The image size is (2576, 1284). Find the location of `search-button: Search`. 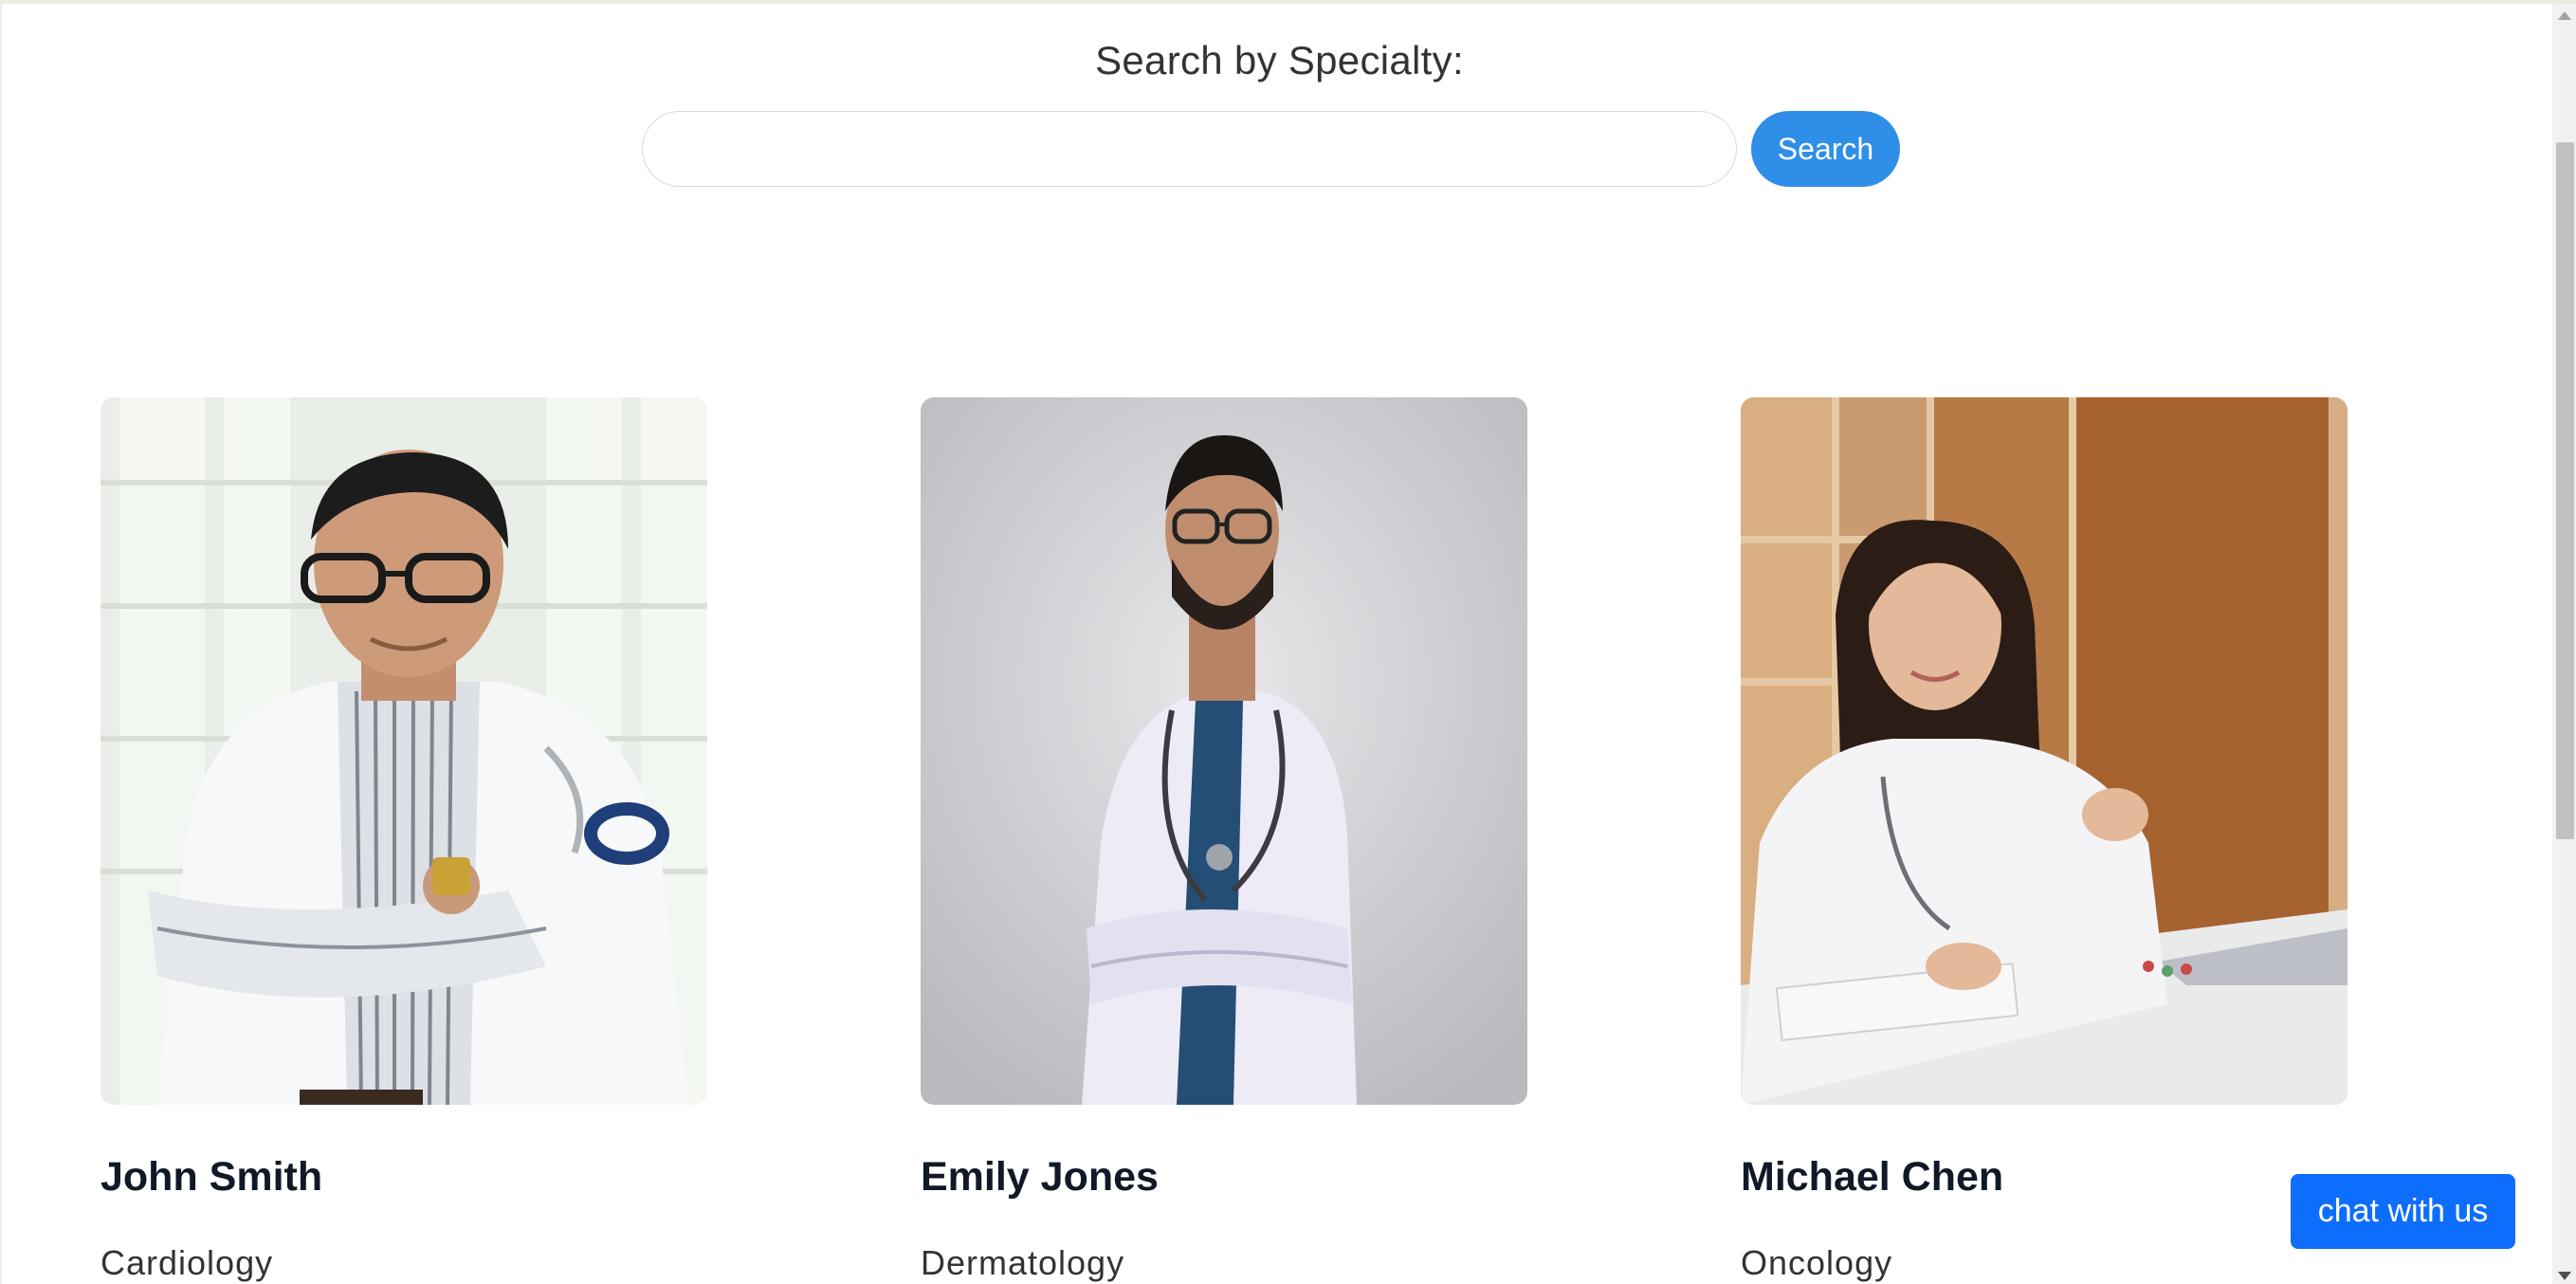

search-button: Search is located at coordinates (1825, 149).